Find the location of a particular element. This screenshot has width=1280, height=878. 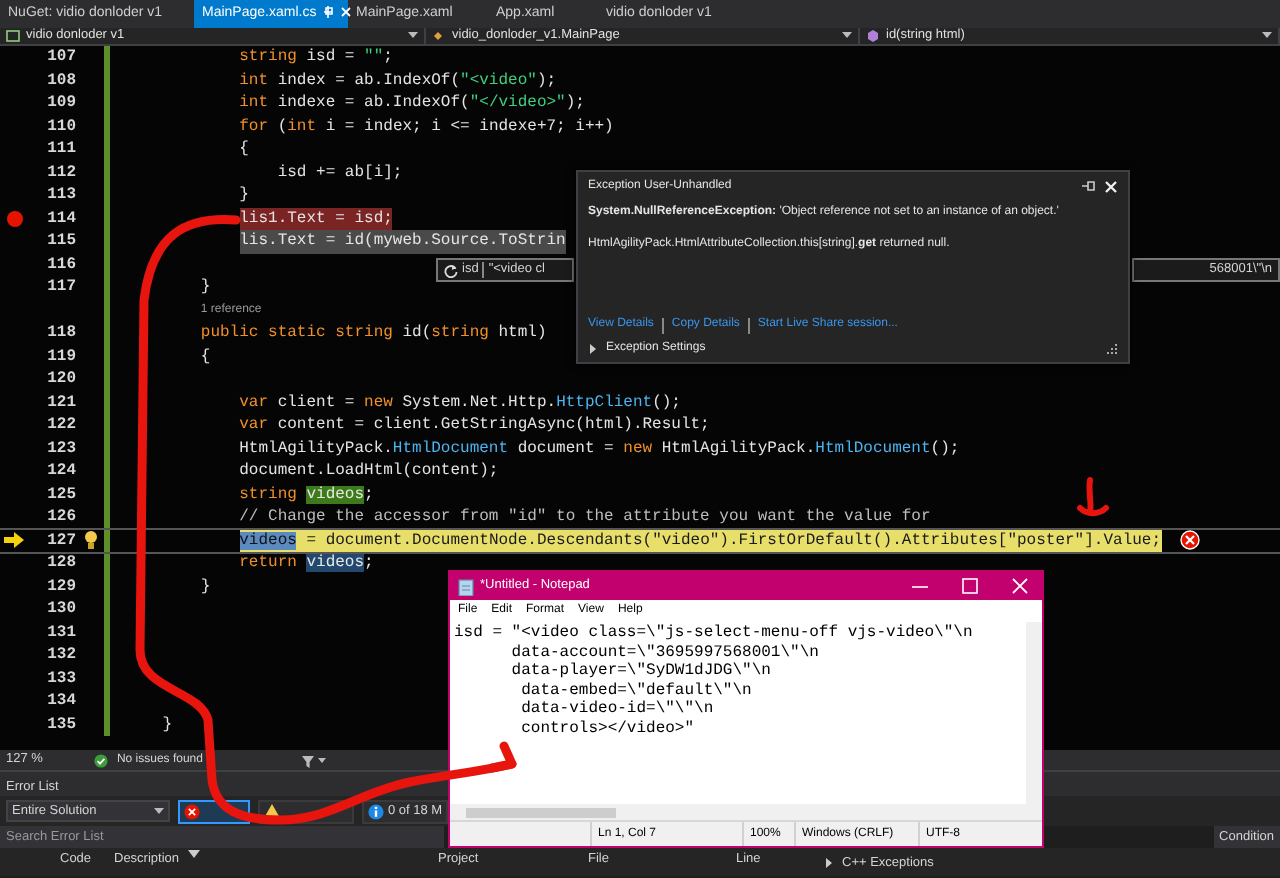

notepad-icon is located at coordinates (466, 586).